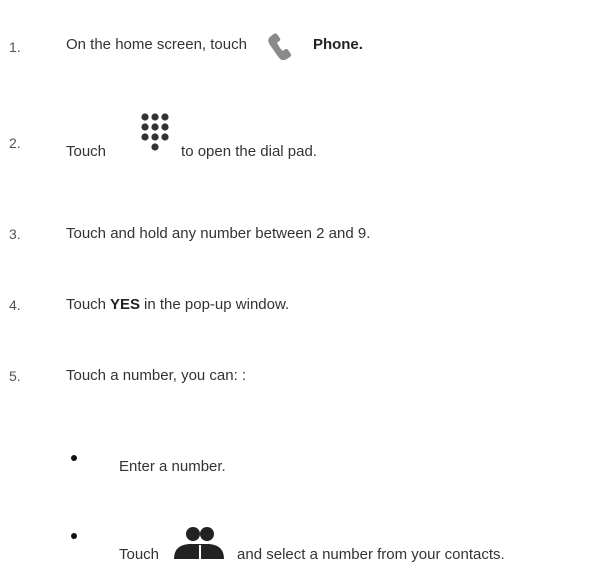 Image resolution: width=596 pixels, height=572 pixels. What do you see at coordinates (371, 554) in the screenshot?
I see `bullet-text-after: and select a number from your contacts.` at bounding box center [371, 554].